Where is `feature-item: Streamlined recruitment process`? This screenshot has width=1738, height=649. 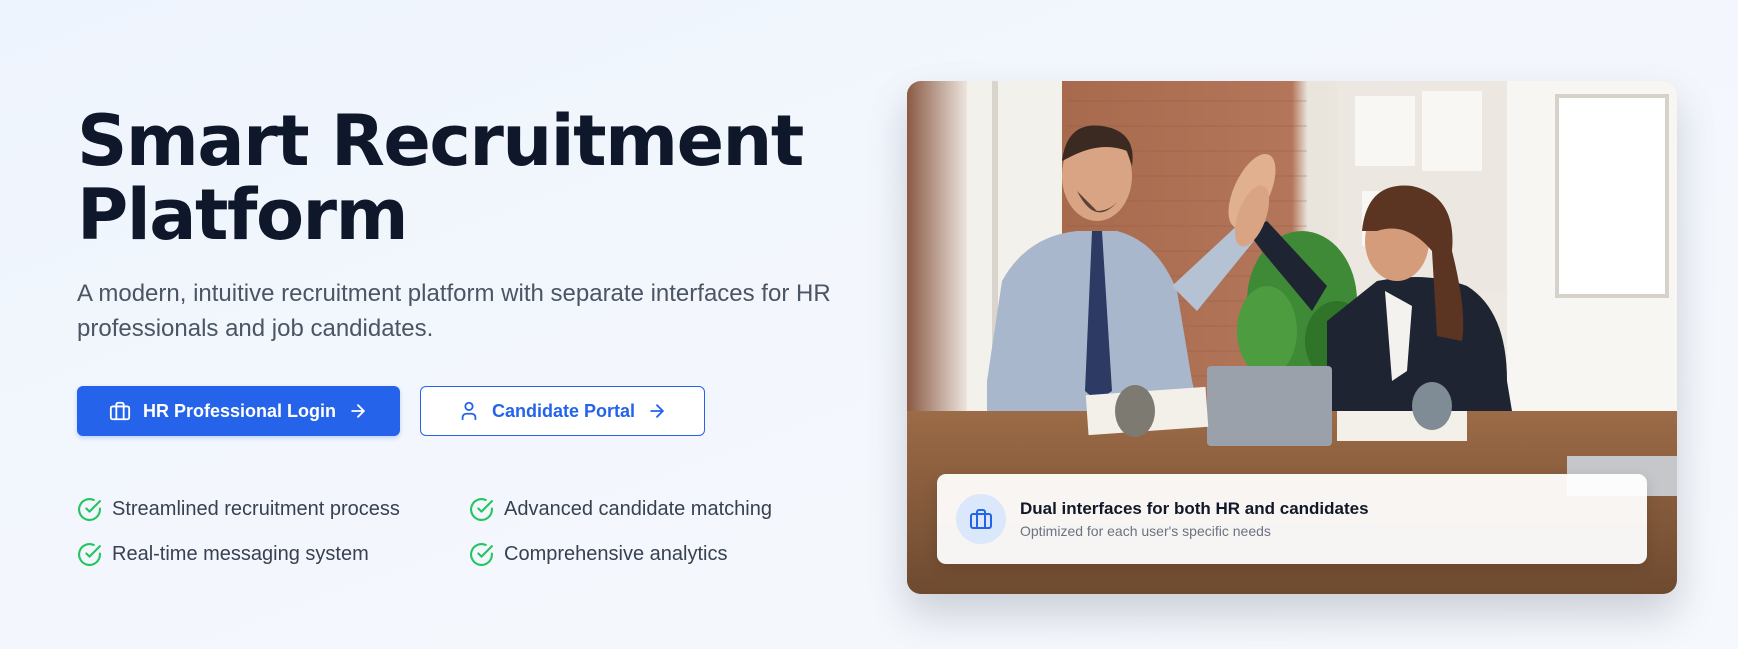 feature-item: Streamlined recruitment process is located at coordinates (273, 509).